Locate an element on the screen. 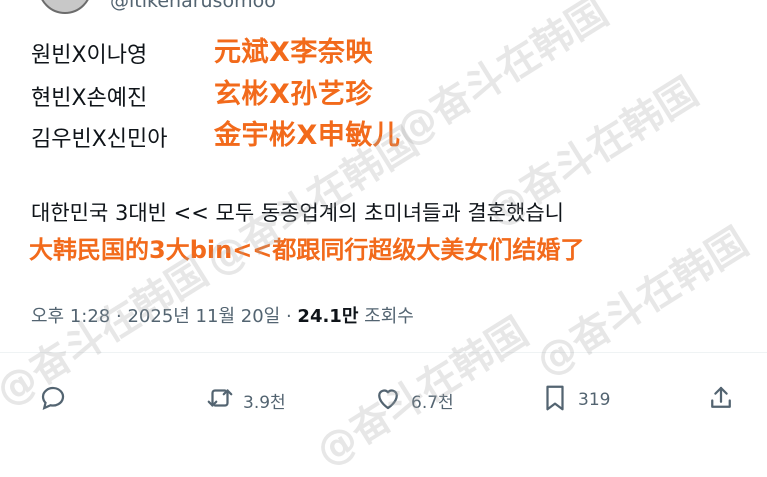  line-2-korean: 현빈X손예진 is located at coordinates (89, 98).